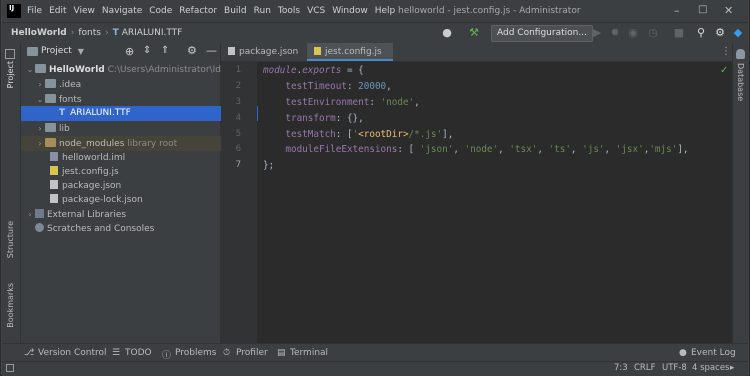 The height and width of the screenshot is (376, 750). What do you see at coordinates (235, 11) in the screenshot?
I see `menu-build: Build` at bounding box center [235, 11].